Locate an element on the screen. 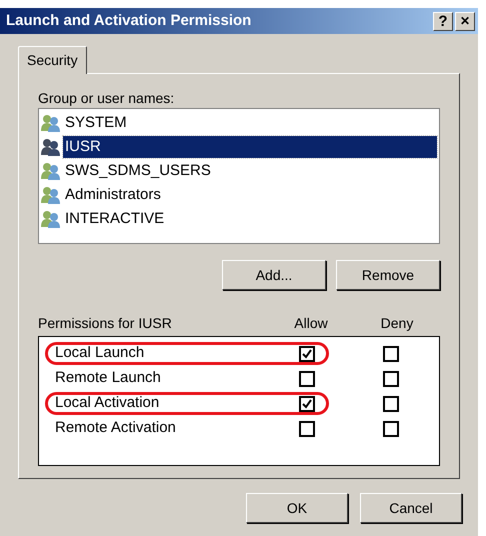  cancel-button: Cancel is located at coordinates (411, 508).